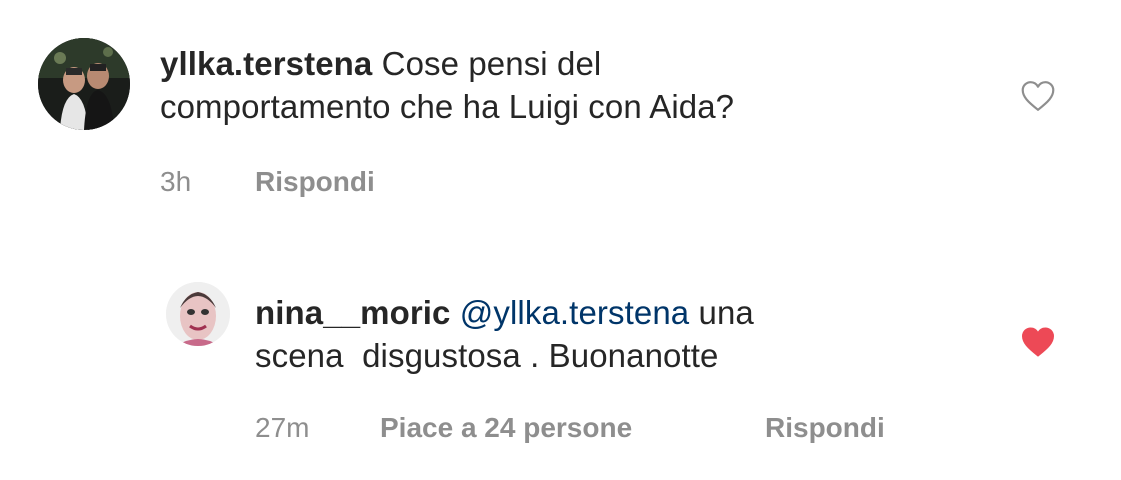 The image size is (1121, 480). I want to click on likes-count-link: Piace a 24 persone, so click(506, 428).